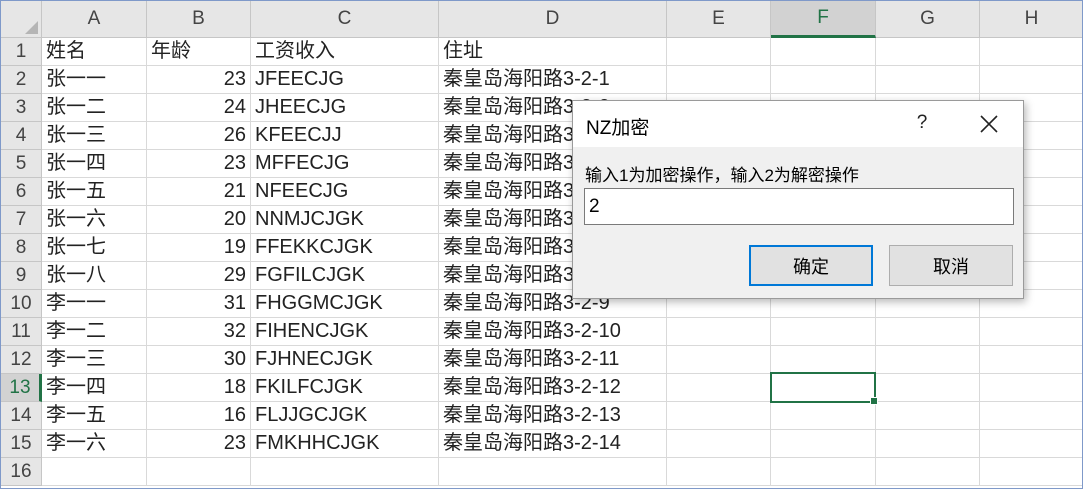 The image size is (1083, 489). What do you see at coordinates (94, 444) in the screenshot?
I see `cell-a15: 李一六` at bounding box center [94, 444].